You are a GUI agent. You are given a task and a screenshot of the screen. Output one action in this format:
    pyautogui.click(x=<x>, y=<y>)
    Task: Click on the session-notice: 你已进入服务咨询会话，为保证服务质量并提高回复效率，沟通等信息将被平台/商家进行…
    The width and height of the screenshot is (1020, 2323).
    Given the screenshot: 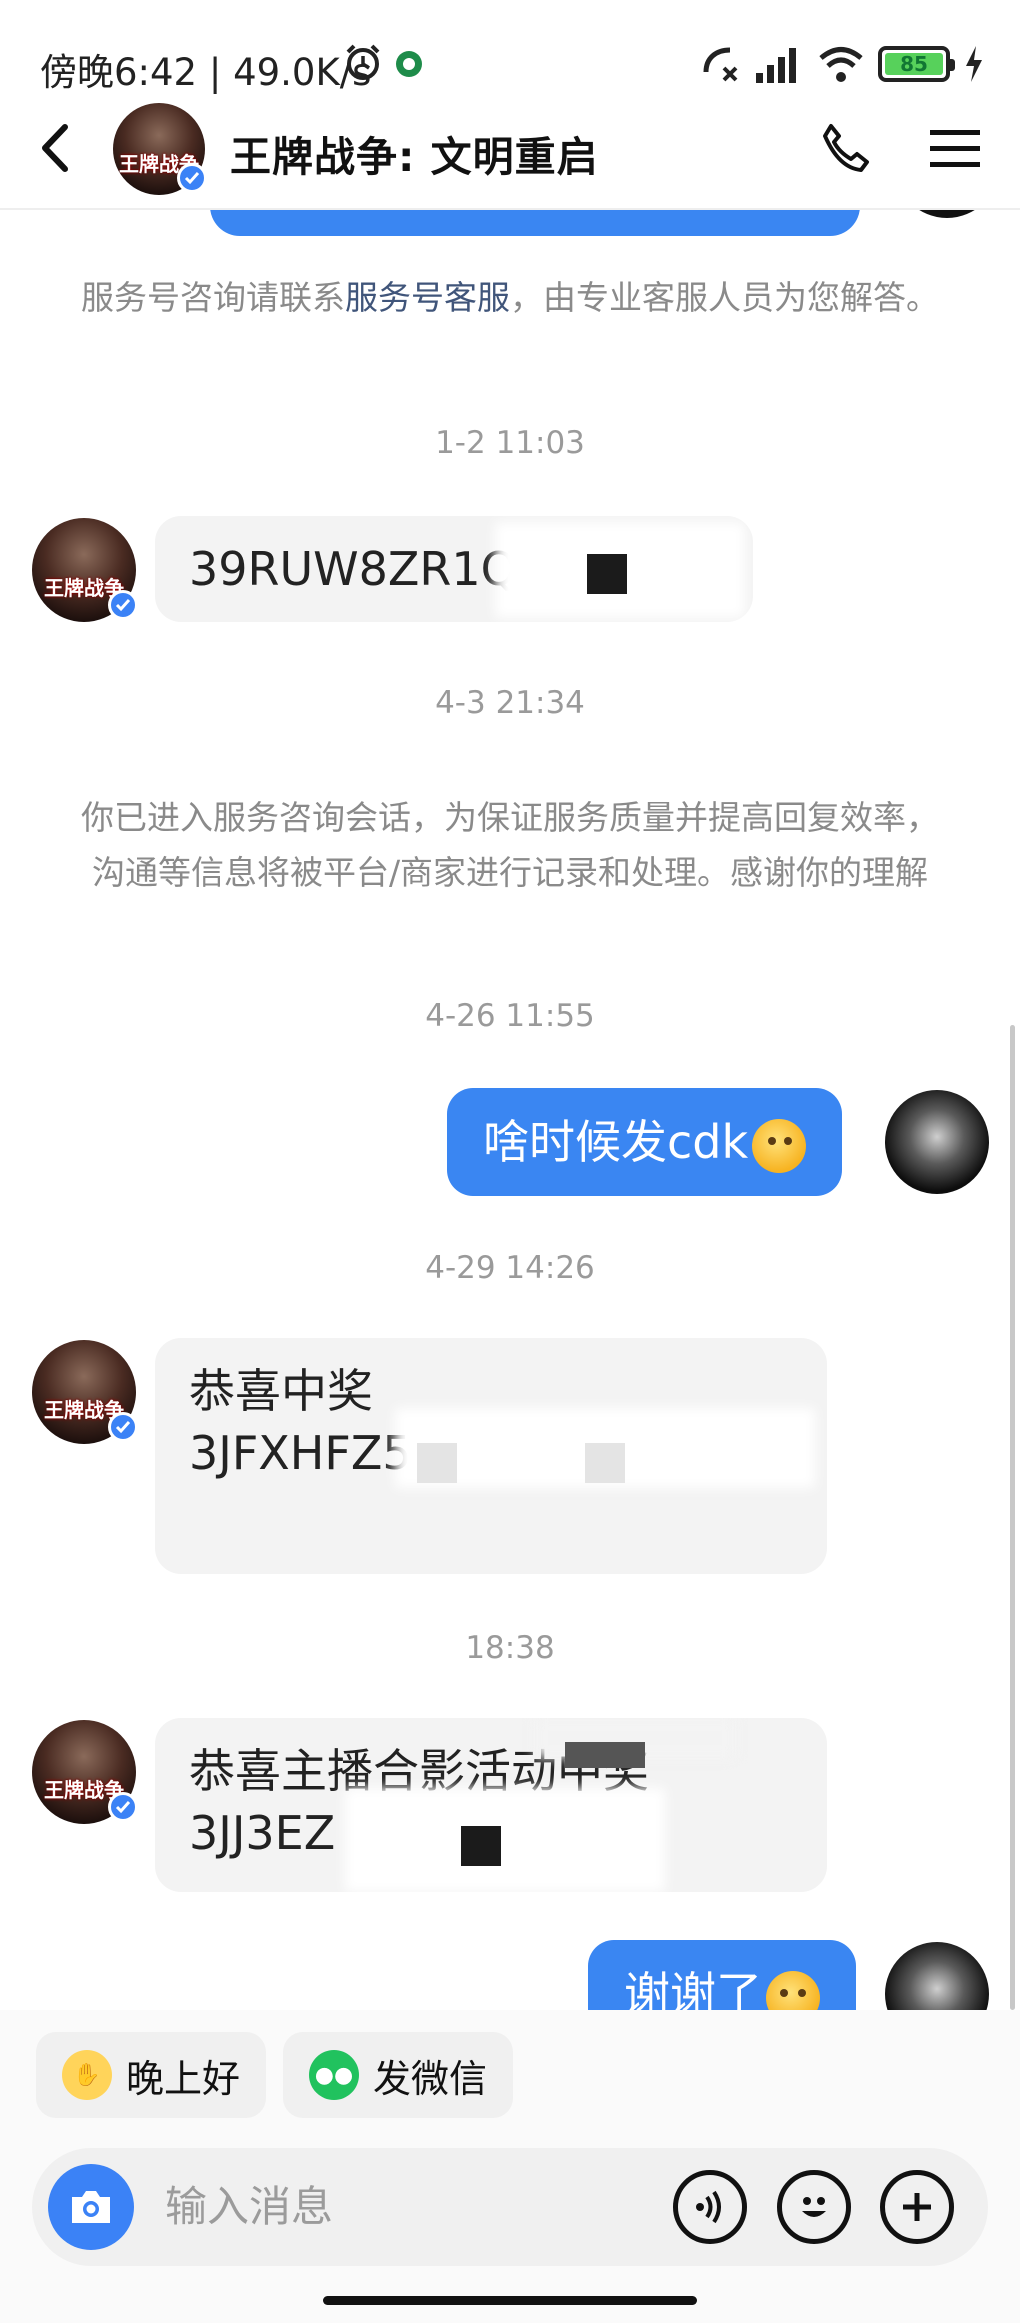 What is the action you would take?
    pyautogui.click(x=510, y=845)
    